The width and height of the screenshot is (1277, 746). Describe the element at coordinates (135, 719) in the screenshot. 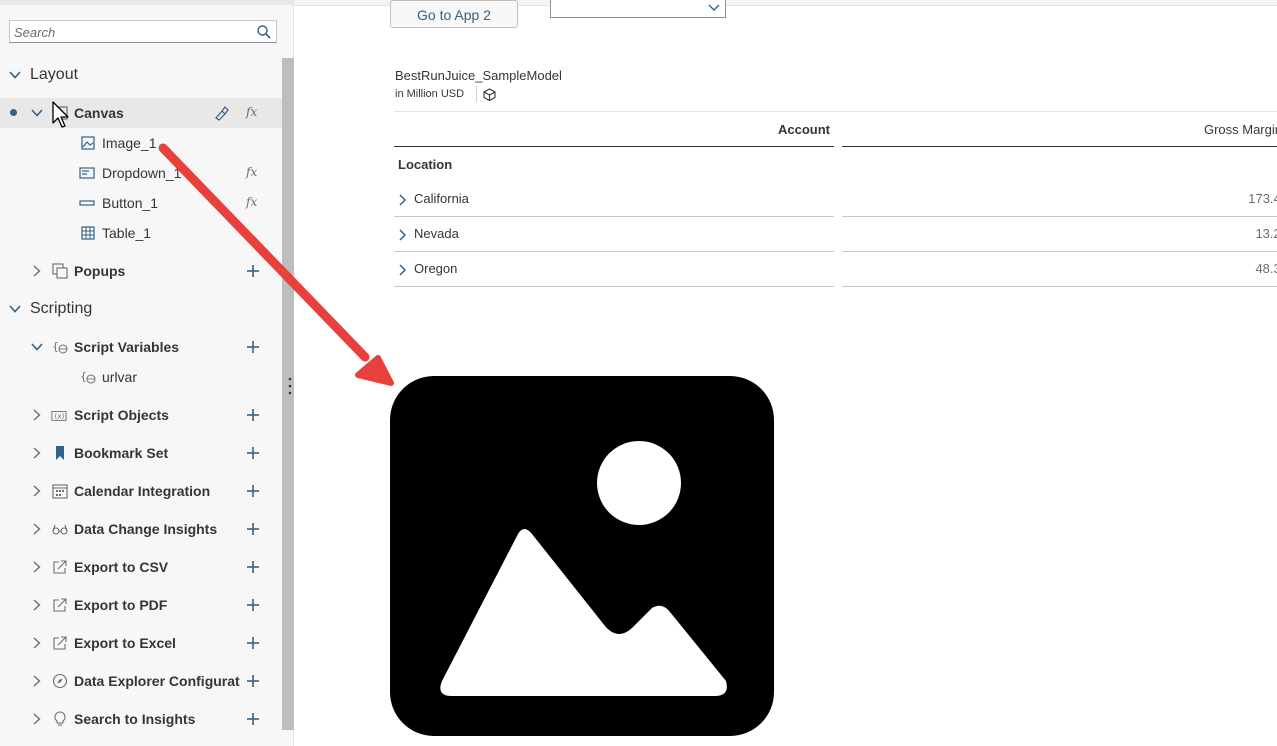

I see `tree-item-label: Search to Insights` at that location.